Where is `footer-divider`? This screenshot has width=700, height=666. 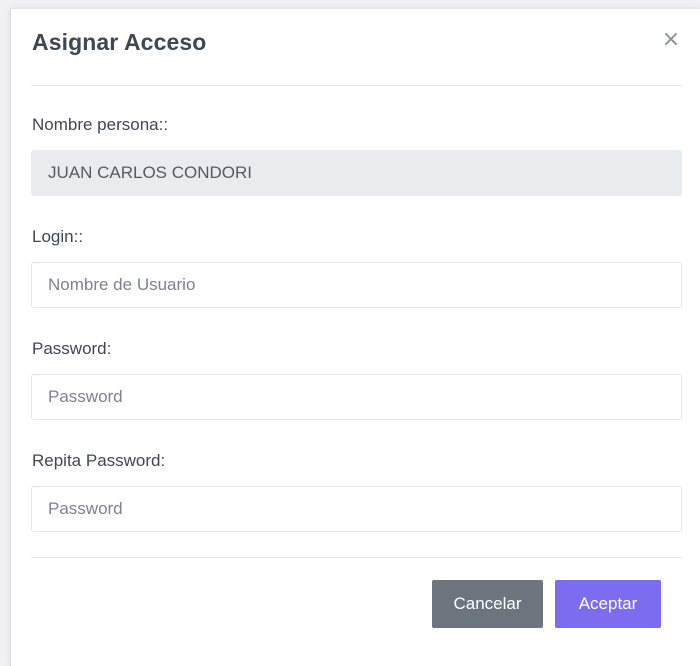 footer-divider is located at coordinates (356, 557).